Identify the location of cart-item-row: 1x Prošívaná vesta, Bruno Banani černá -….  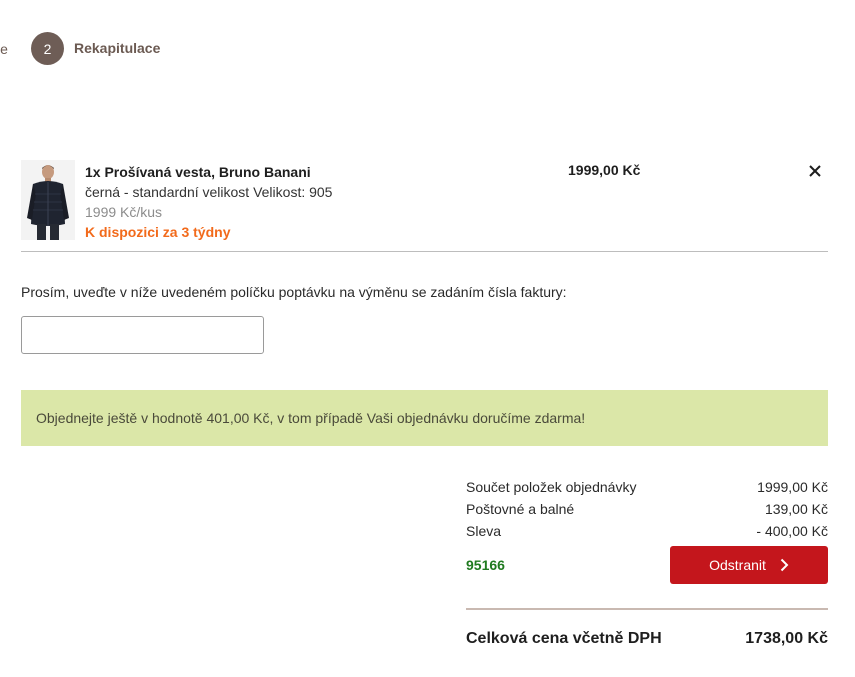
(424, 206).